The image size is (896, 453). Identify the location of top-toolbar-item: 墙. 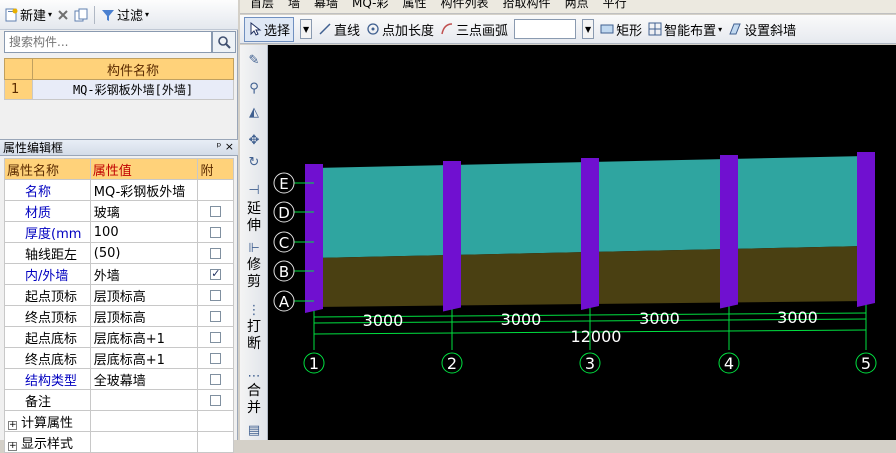
(294, 5).